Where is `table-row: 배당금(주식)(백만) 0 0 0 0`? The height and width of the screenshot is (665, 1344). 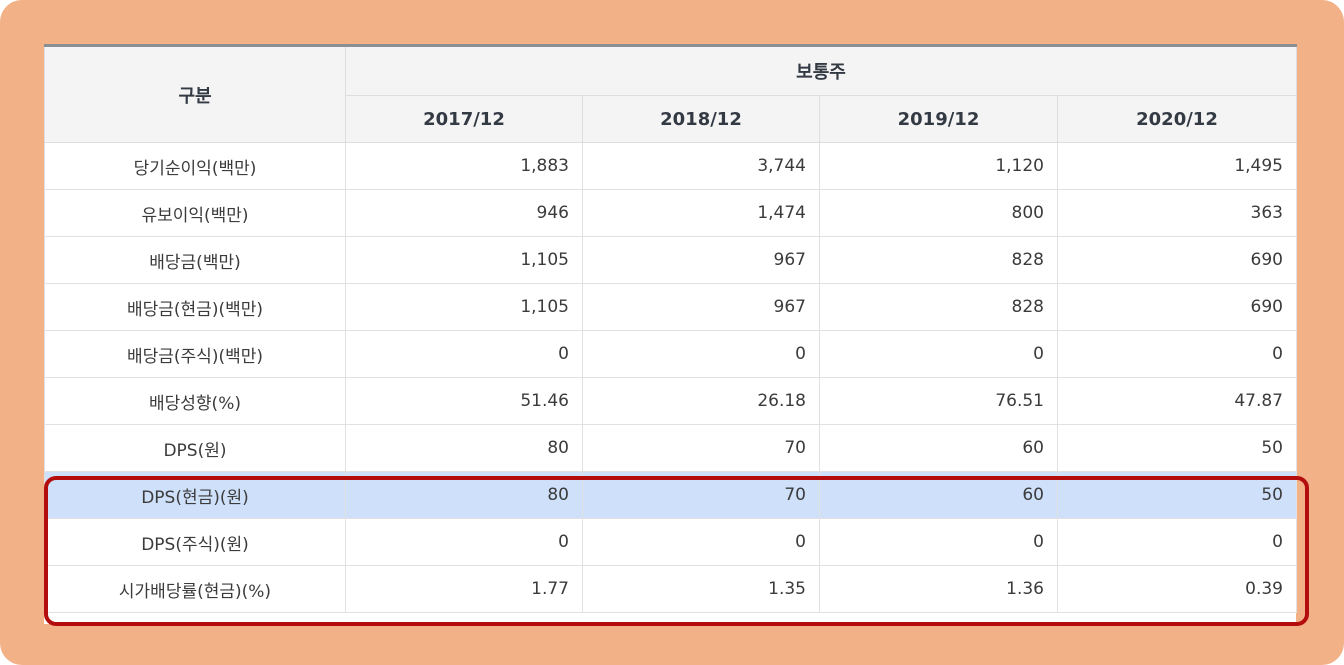
table-row: 배당금(주식)(백만) 0 0 0 0 is located at coordinates (670, 354).